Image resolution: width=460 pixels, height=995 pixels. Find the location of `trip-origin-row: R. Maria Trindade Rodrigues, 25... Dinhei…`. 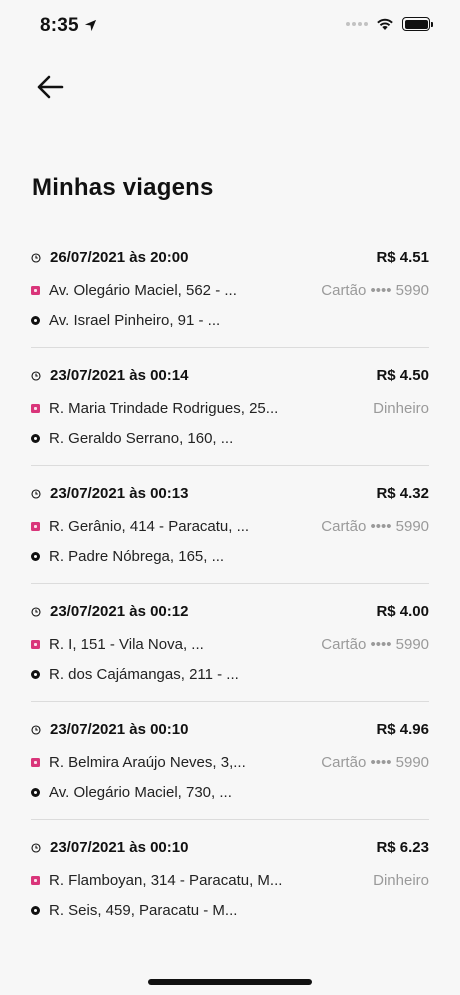

trip-origin-row: R. Maria Trindade Rodrigues, 25... Dinhei… is located at coordinates (230, 408).